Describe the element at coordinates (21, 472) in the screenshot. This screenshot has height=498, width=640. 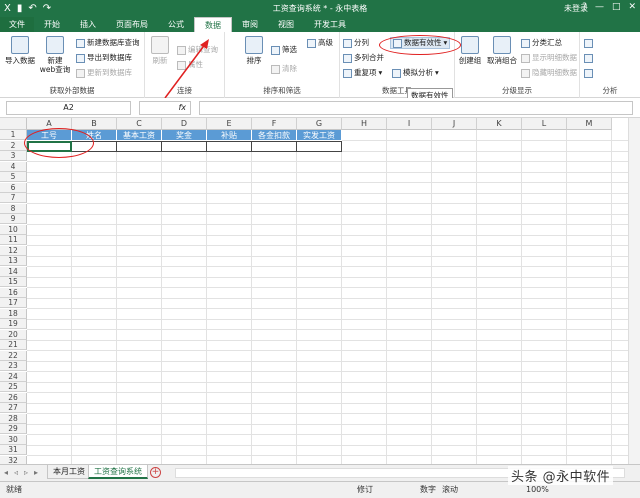
I see `sheet-nav: ◂ ◃ ▹ ▸` at that location.